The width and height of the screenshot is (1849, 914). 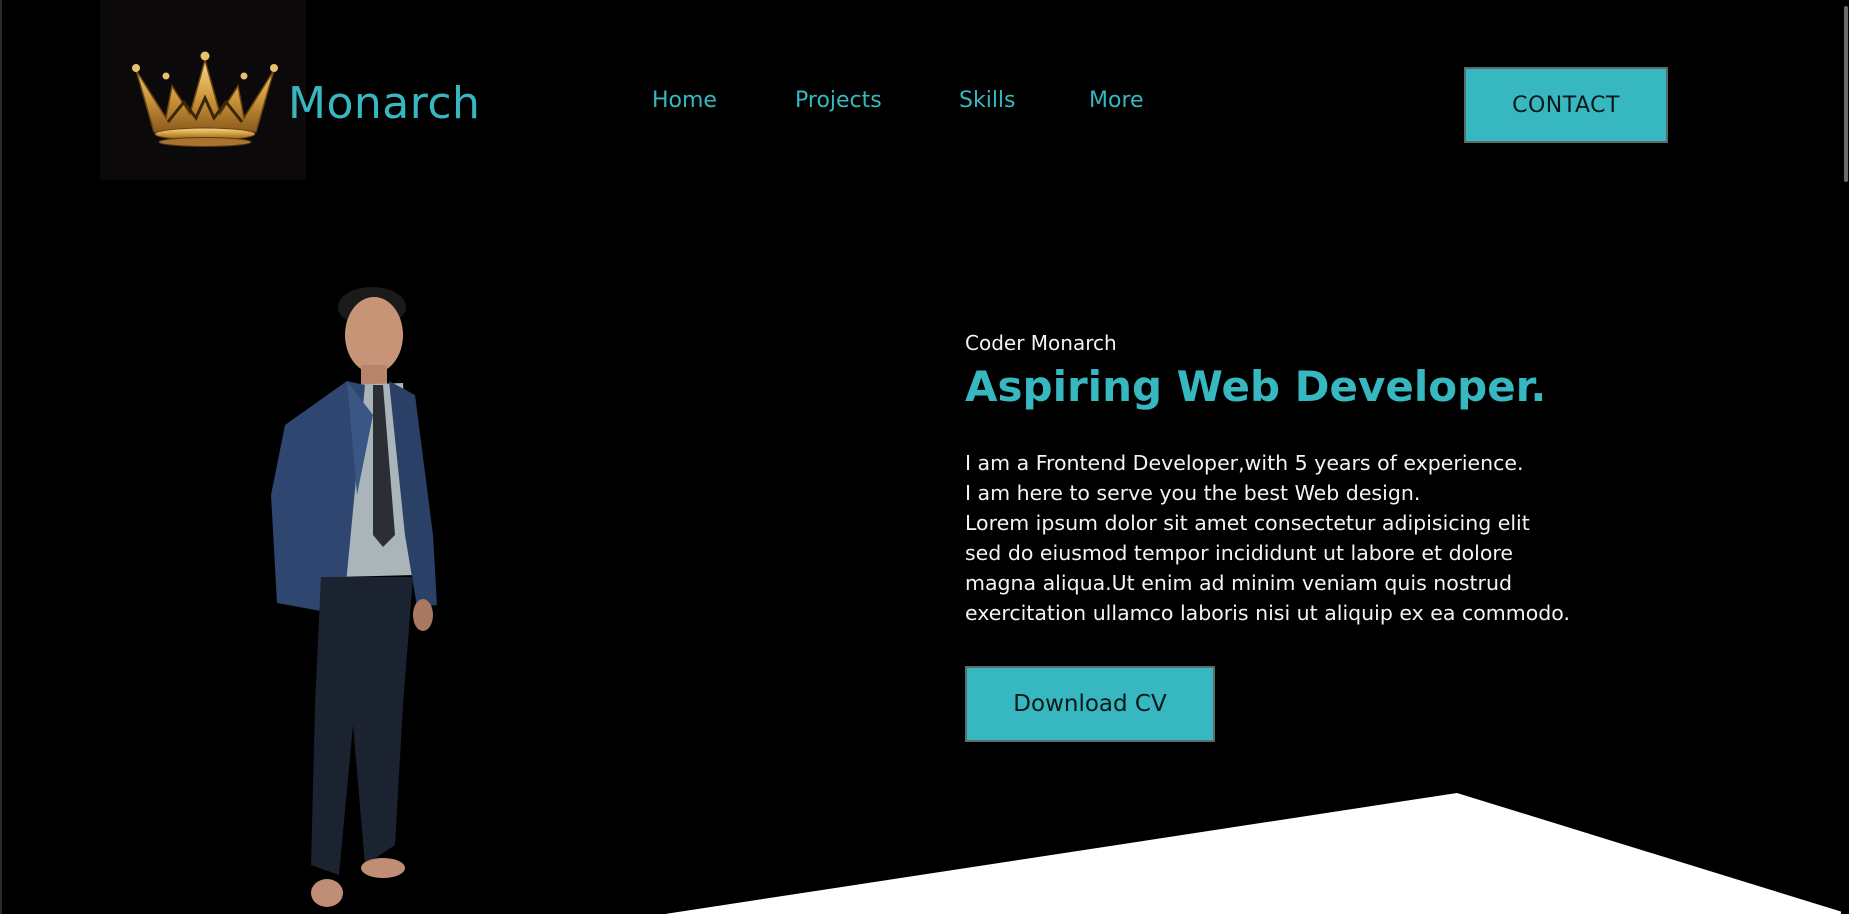 I want to click on nav-skills: Skills, so click(x=987, y=100).